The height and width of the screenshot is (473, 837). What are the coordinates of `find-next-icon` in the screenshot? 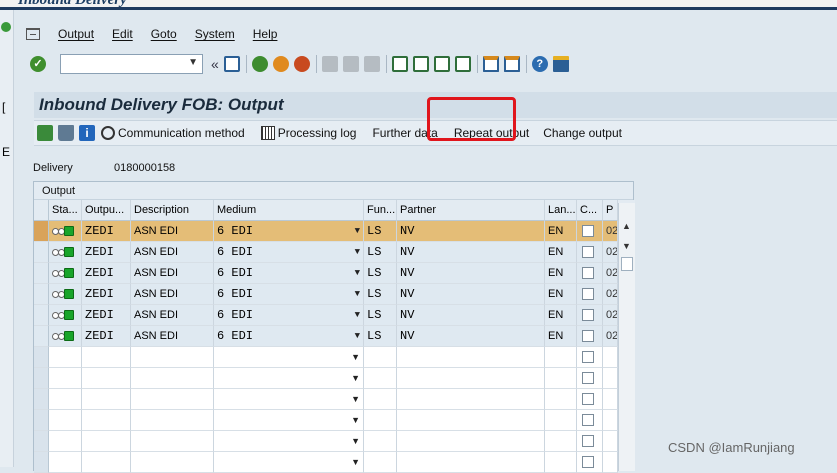 It's located at (371, 64).